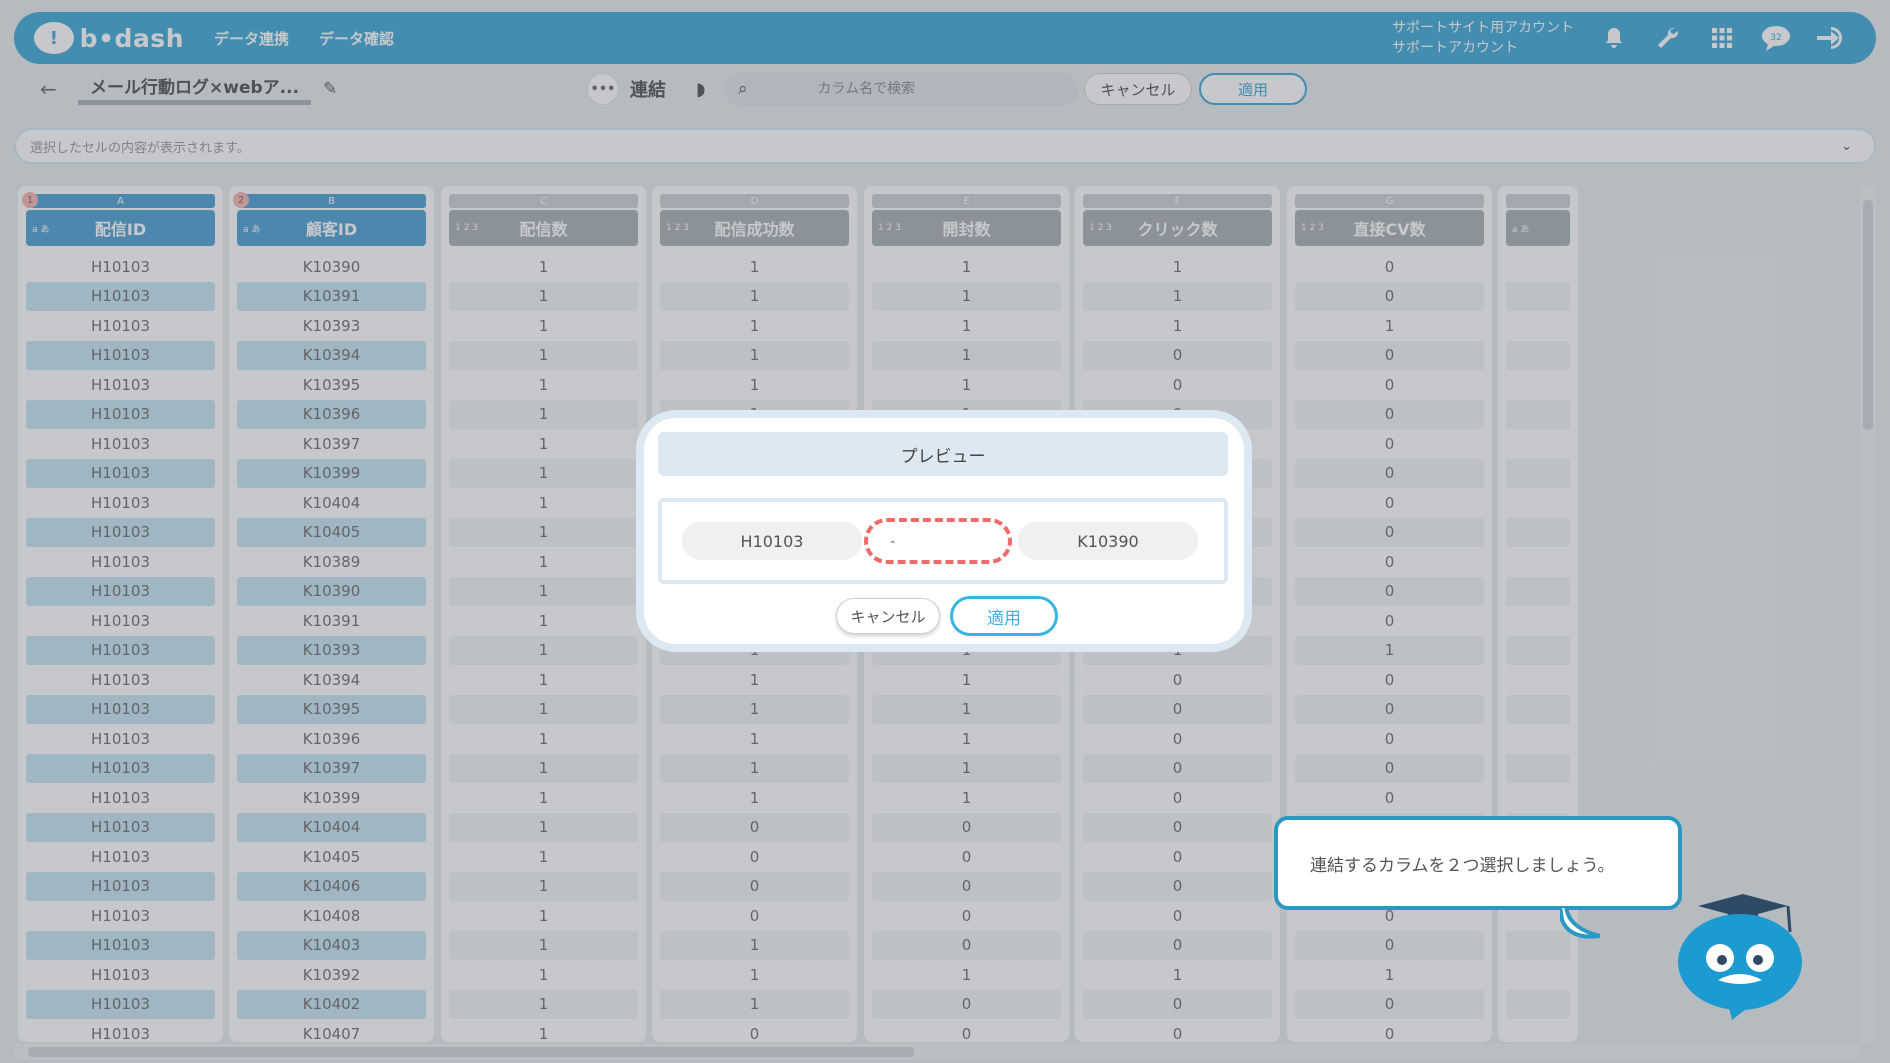 This screenshot has width=1890, height=1063. Describe the element at coordinates (772, 541) in the screenshot. I see `preview-left-value: H10103` at that location.